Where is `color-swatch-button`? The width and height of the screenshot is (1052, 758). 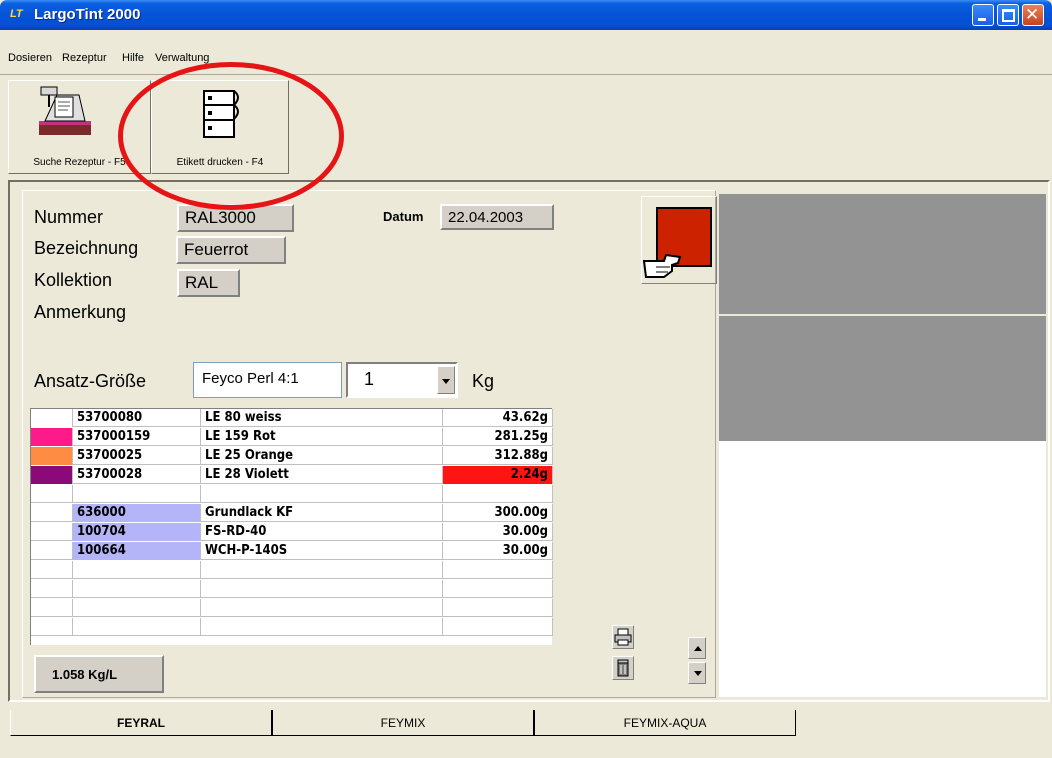 color-swatch-button is located at coordinates (679, 240).